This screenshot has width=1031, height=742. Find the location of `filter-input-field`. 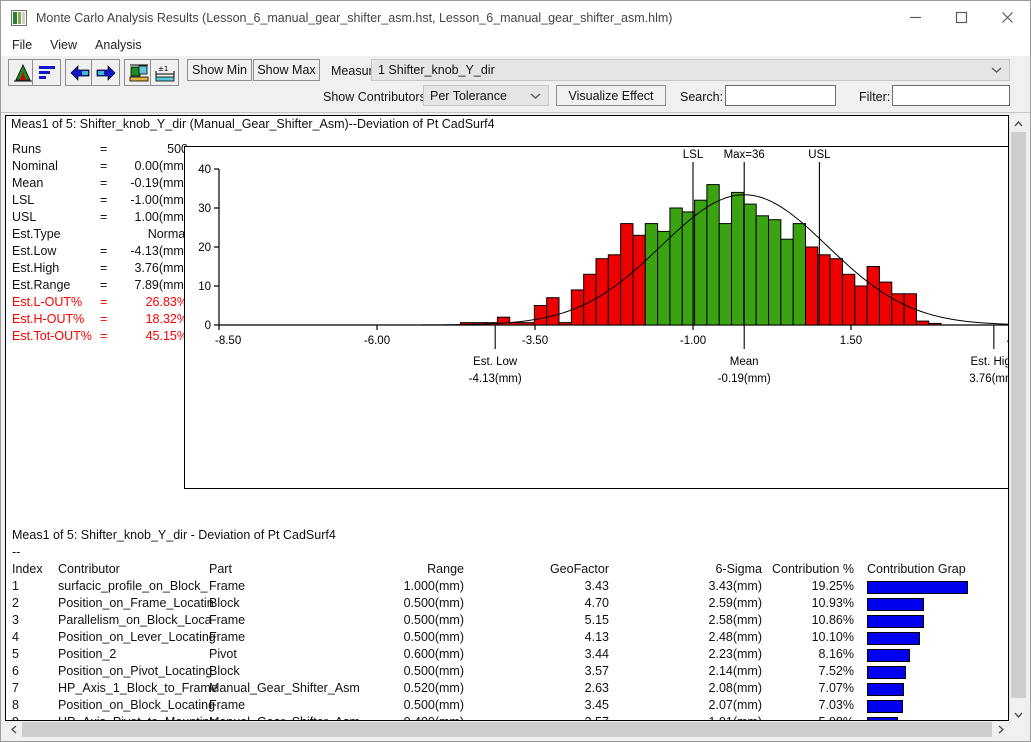

filter-input-field is located at coordinates (951, 95).